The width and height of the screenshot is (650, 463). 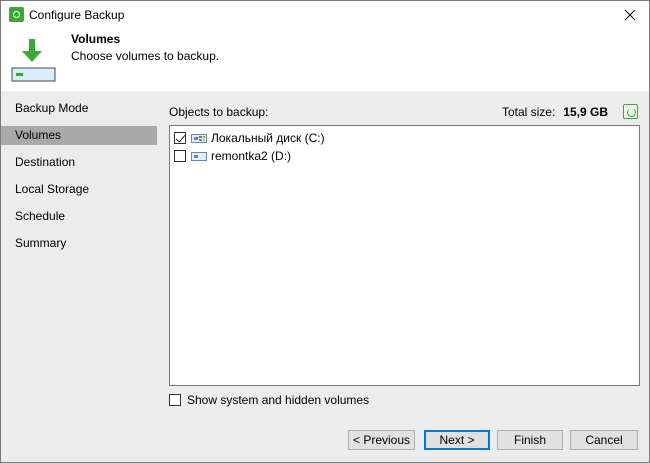 What do you see at coordinates (40, 216) in the screenshot?
I see `sidebar-item-label: Schedule` at bounding box center [40, 216].